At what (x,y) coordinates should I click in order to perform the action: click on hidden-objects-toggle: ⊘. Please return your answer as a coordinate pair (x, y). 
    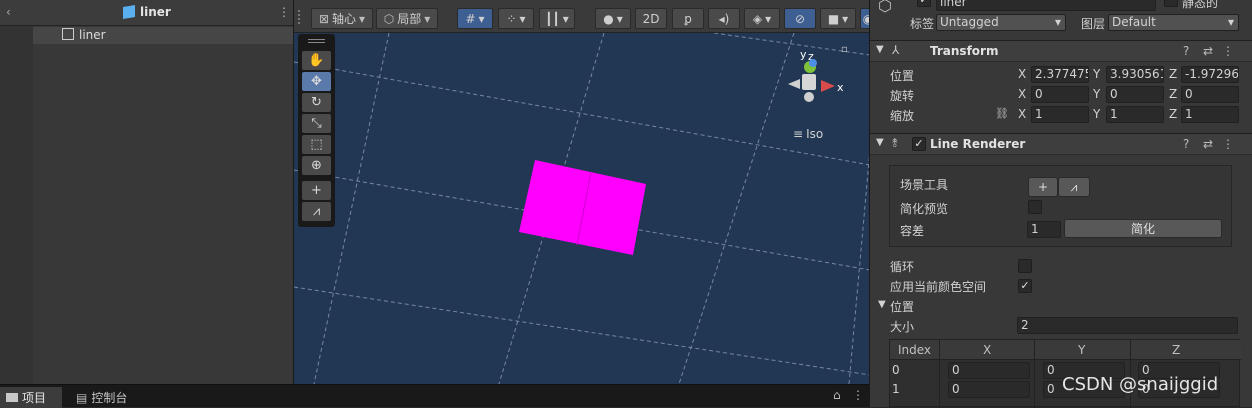
    Looking at the image, I should click on (800, 18).